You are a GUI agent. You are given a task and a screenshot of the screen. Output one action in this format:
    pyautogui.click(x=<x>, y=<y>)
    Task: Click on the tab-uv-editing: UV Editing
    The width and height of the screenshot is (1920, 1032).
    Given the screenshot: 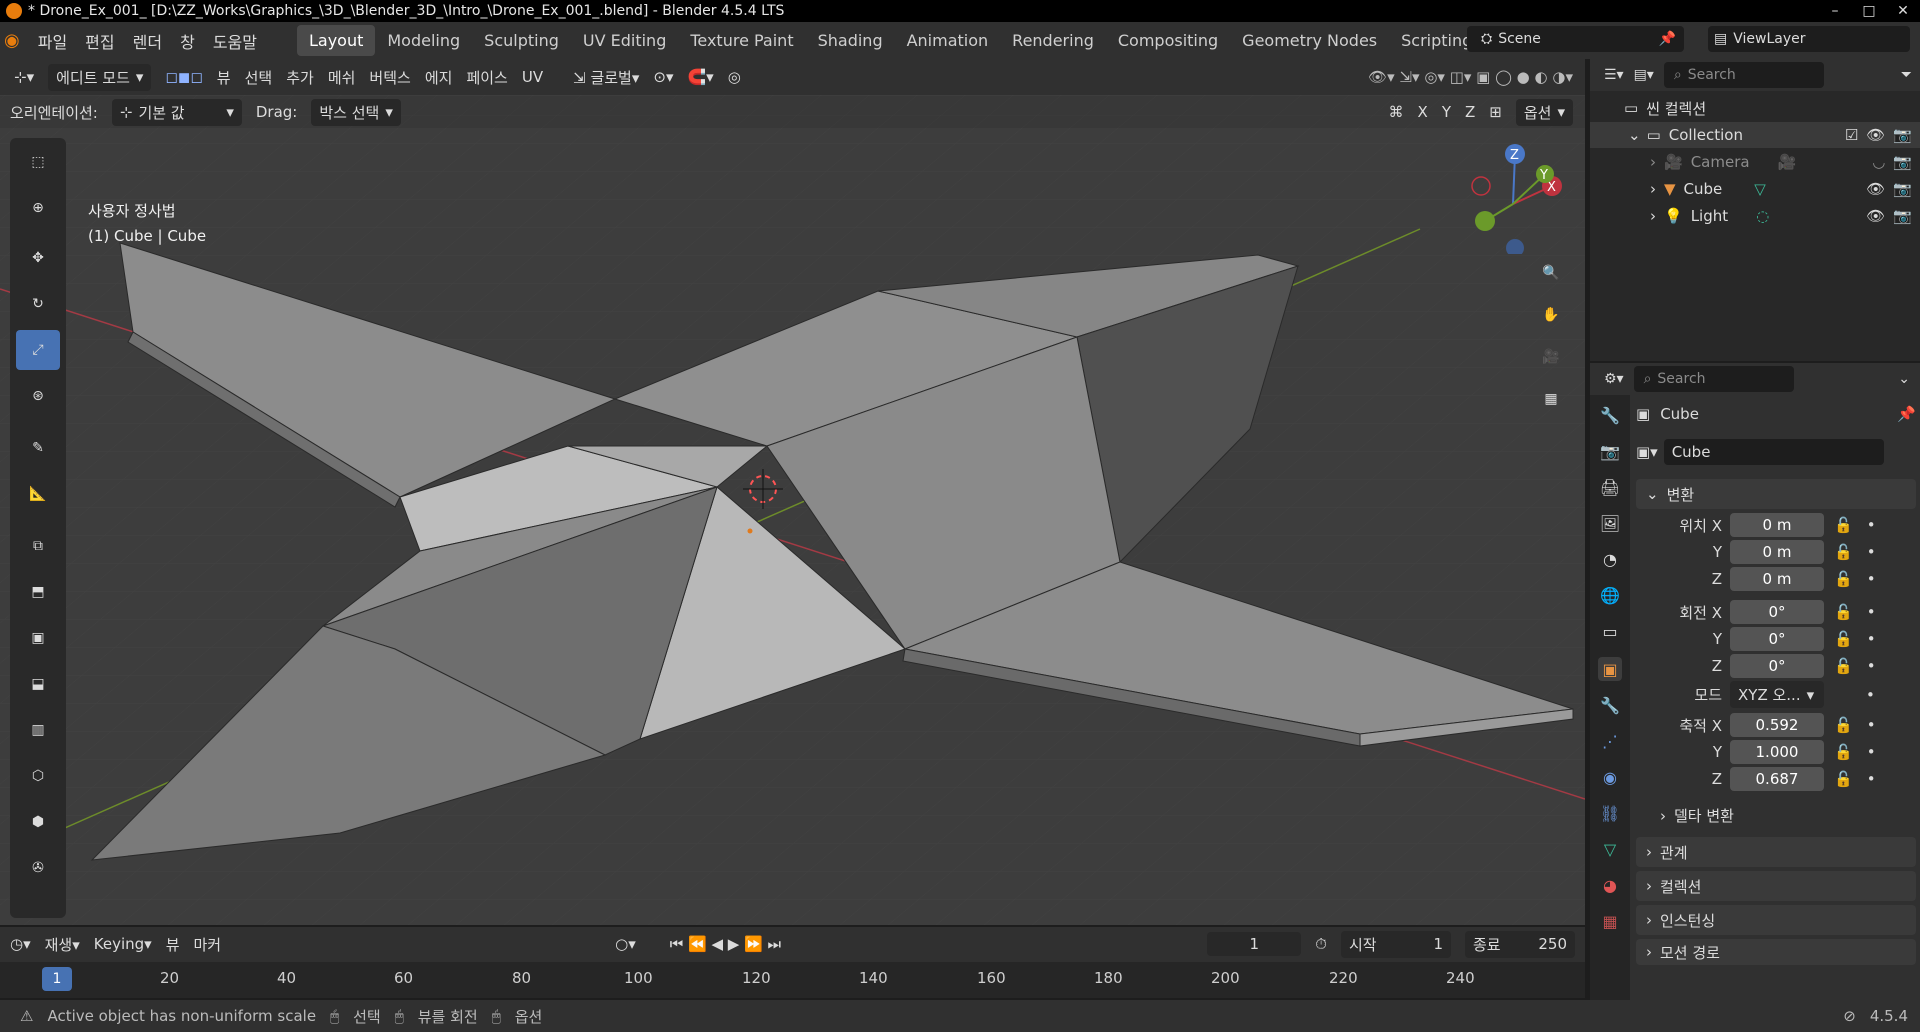 What is the action you would take?
    pyautogui.click(x=624, y=40)
    